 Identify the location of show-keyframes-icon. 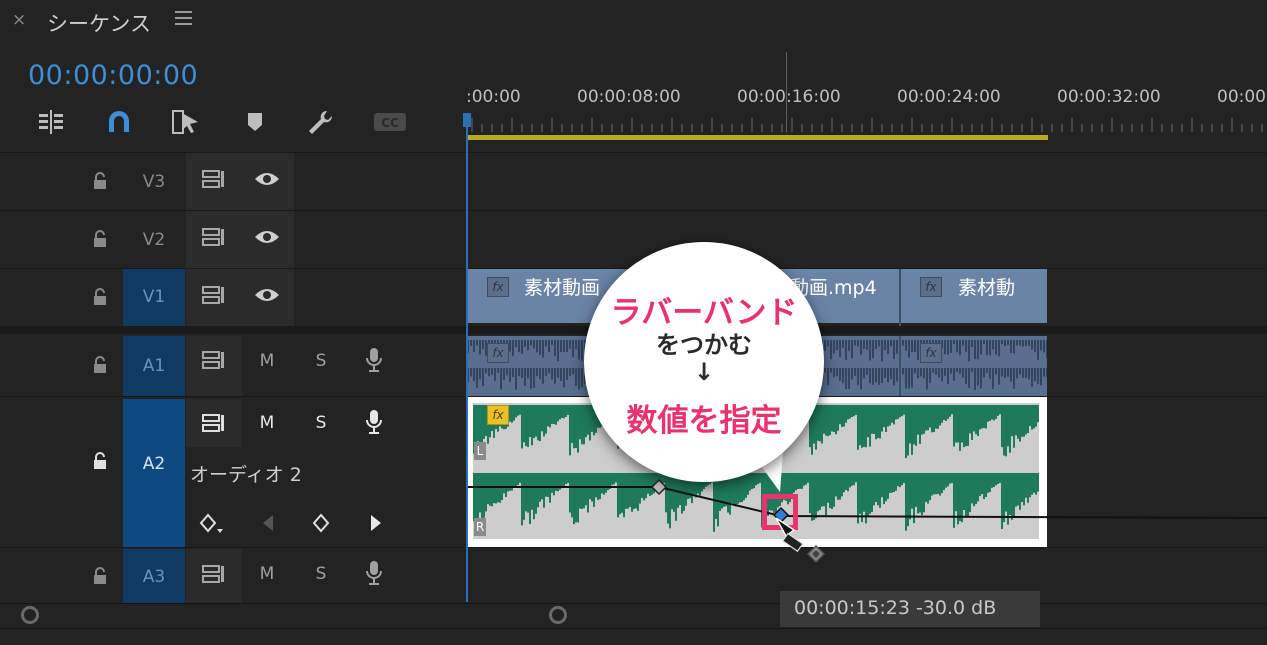
(212, 526).